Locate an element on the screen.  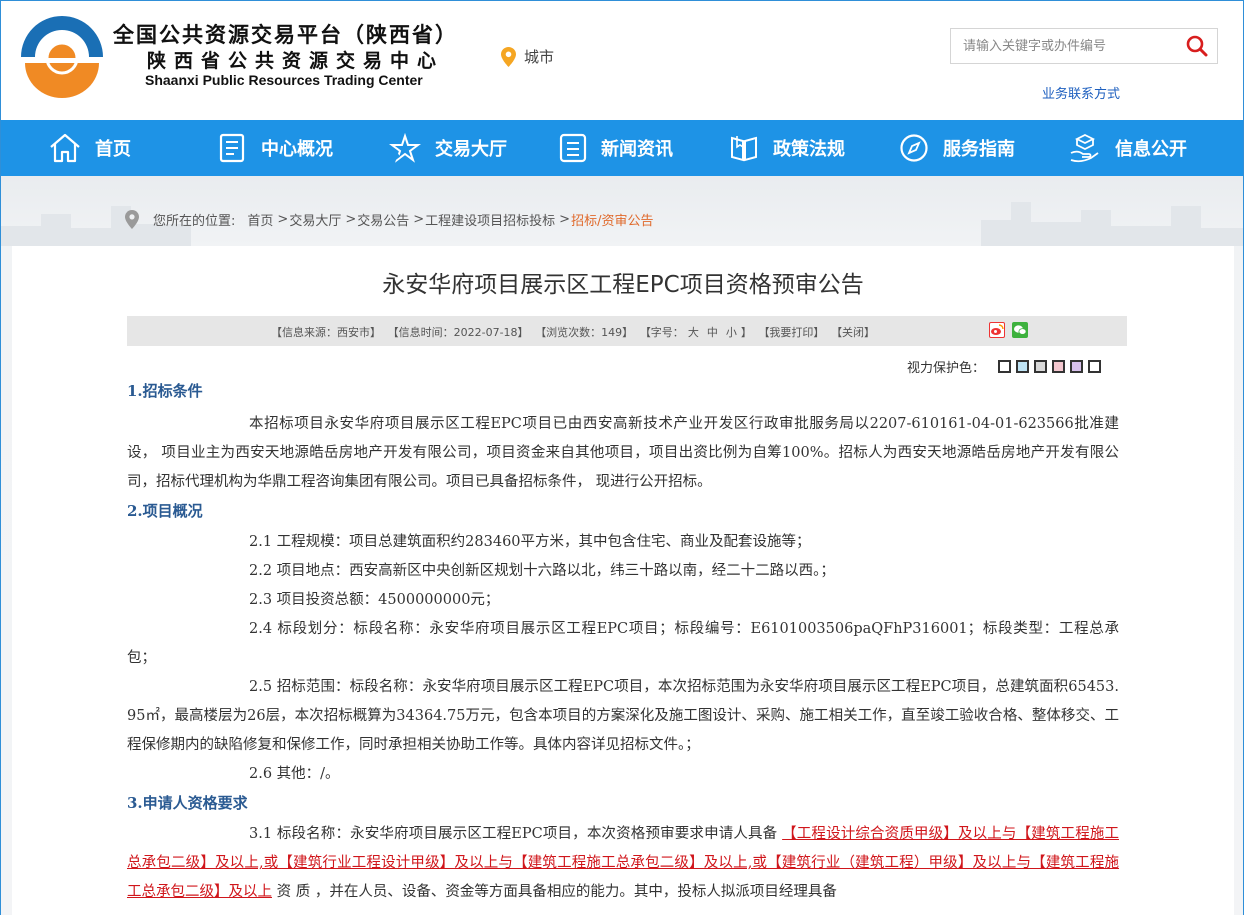
breadcrumb-current: 招标/资审公告 is located at coordinates (612, 219).